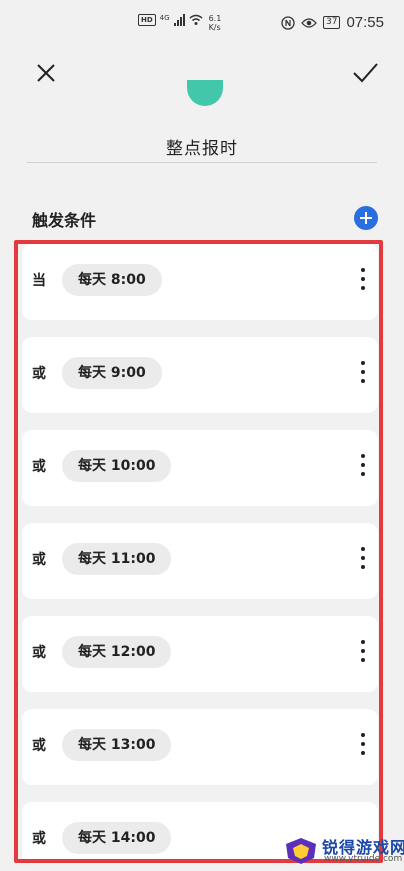 The width and height of the screenshot is (404, 871). What do you see at coordinates (366, 218) in the screenshot?
I see `add-trigger-button` at bounding box center [366, 218].